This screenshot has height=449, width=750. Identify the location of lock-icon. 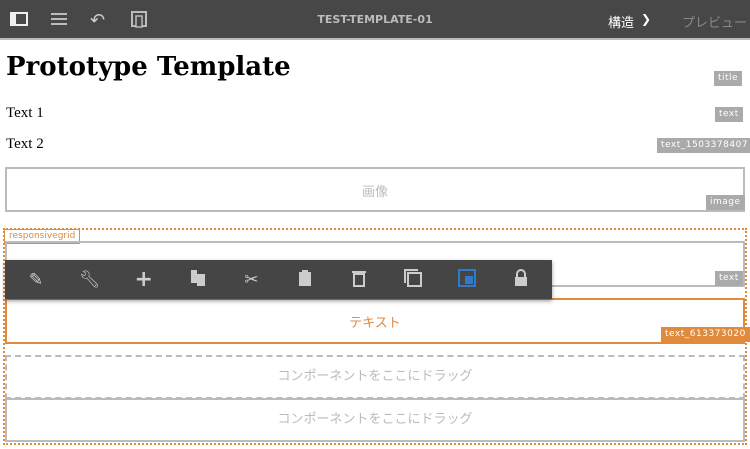
(521, 279).